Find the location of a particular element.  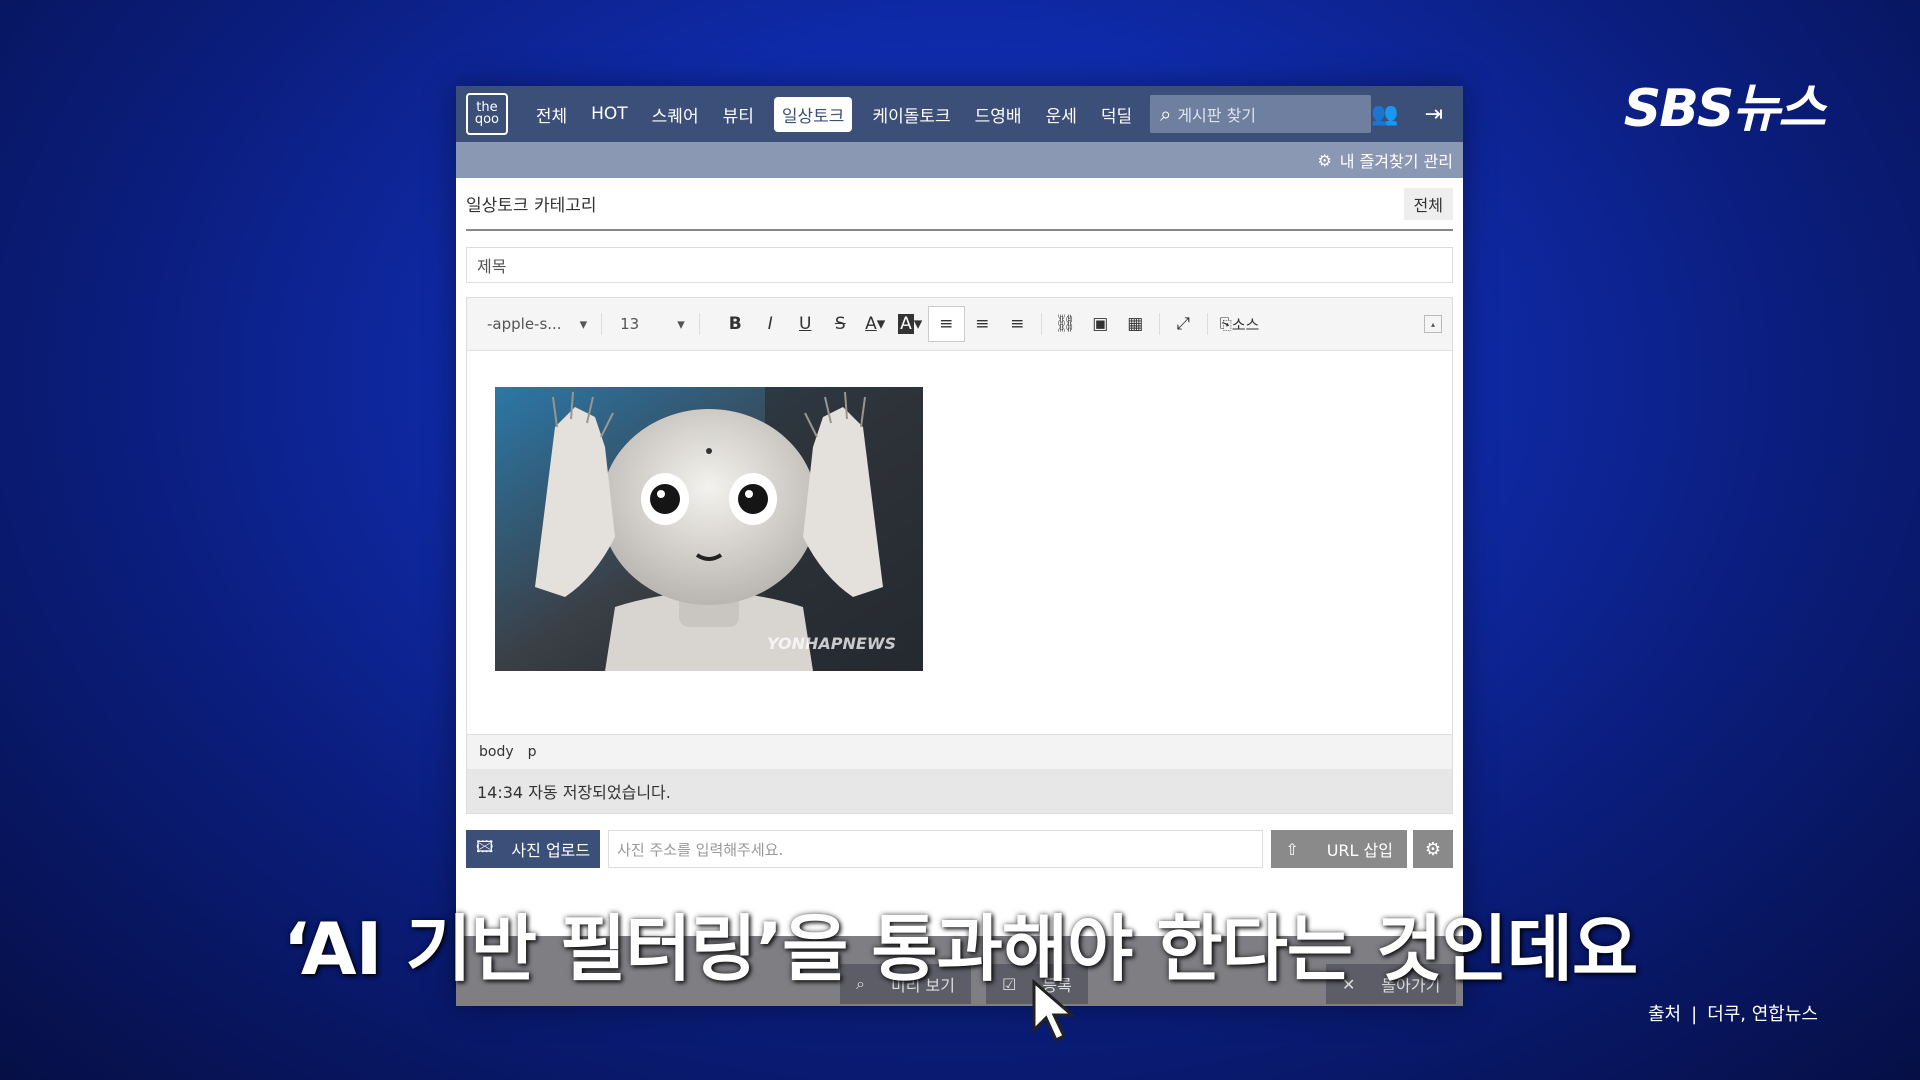

users-icon: 👥 is located at coordinates (1384, 114).